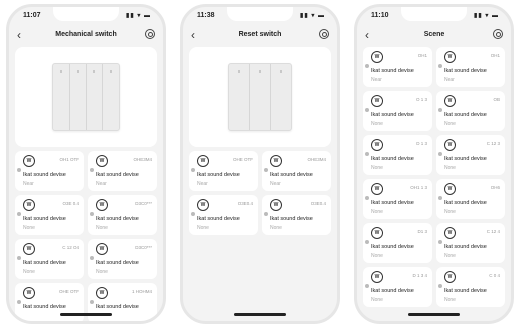  What do you see at coordinates (316, 159) in the screenshot?
I see `device-code: OHE3M4` at bounding box center [316, 159].